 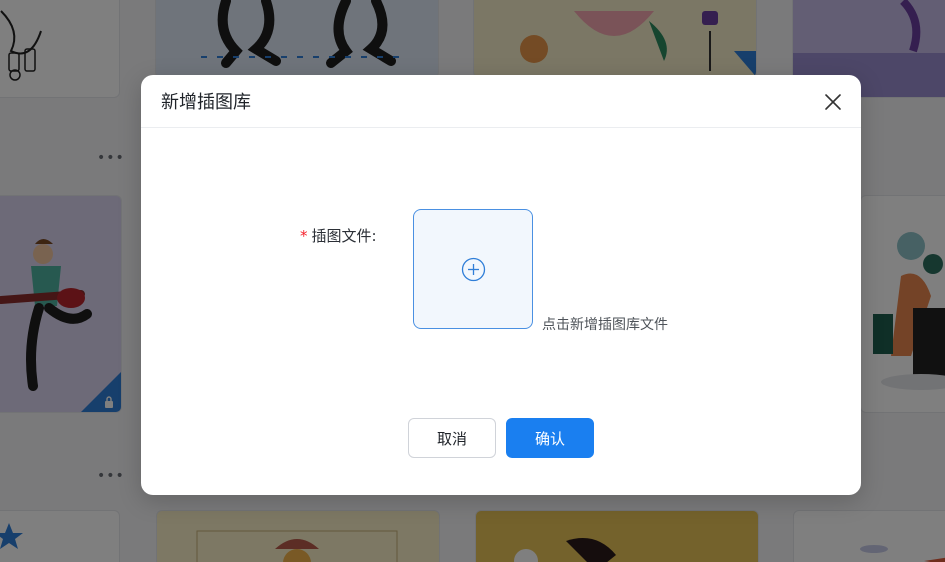 I want to click on file-upload-area, so click(x=473, y=269).